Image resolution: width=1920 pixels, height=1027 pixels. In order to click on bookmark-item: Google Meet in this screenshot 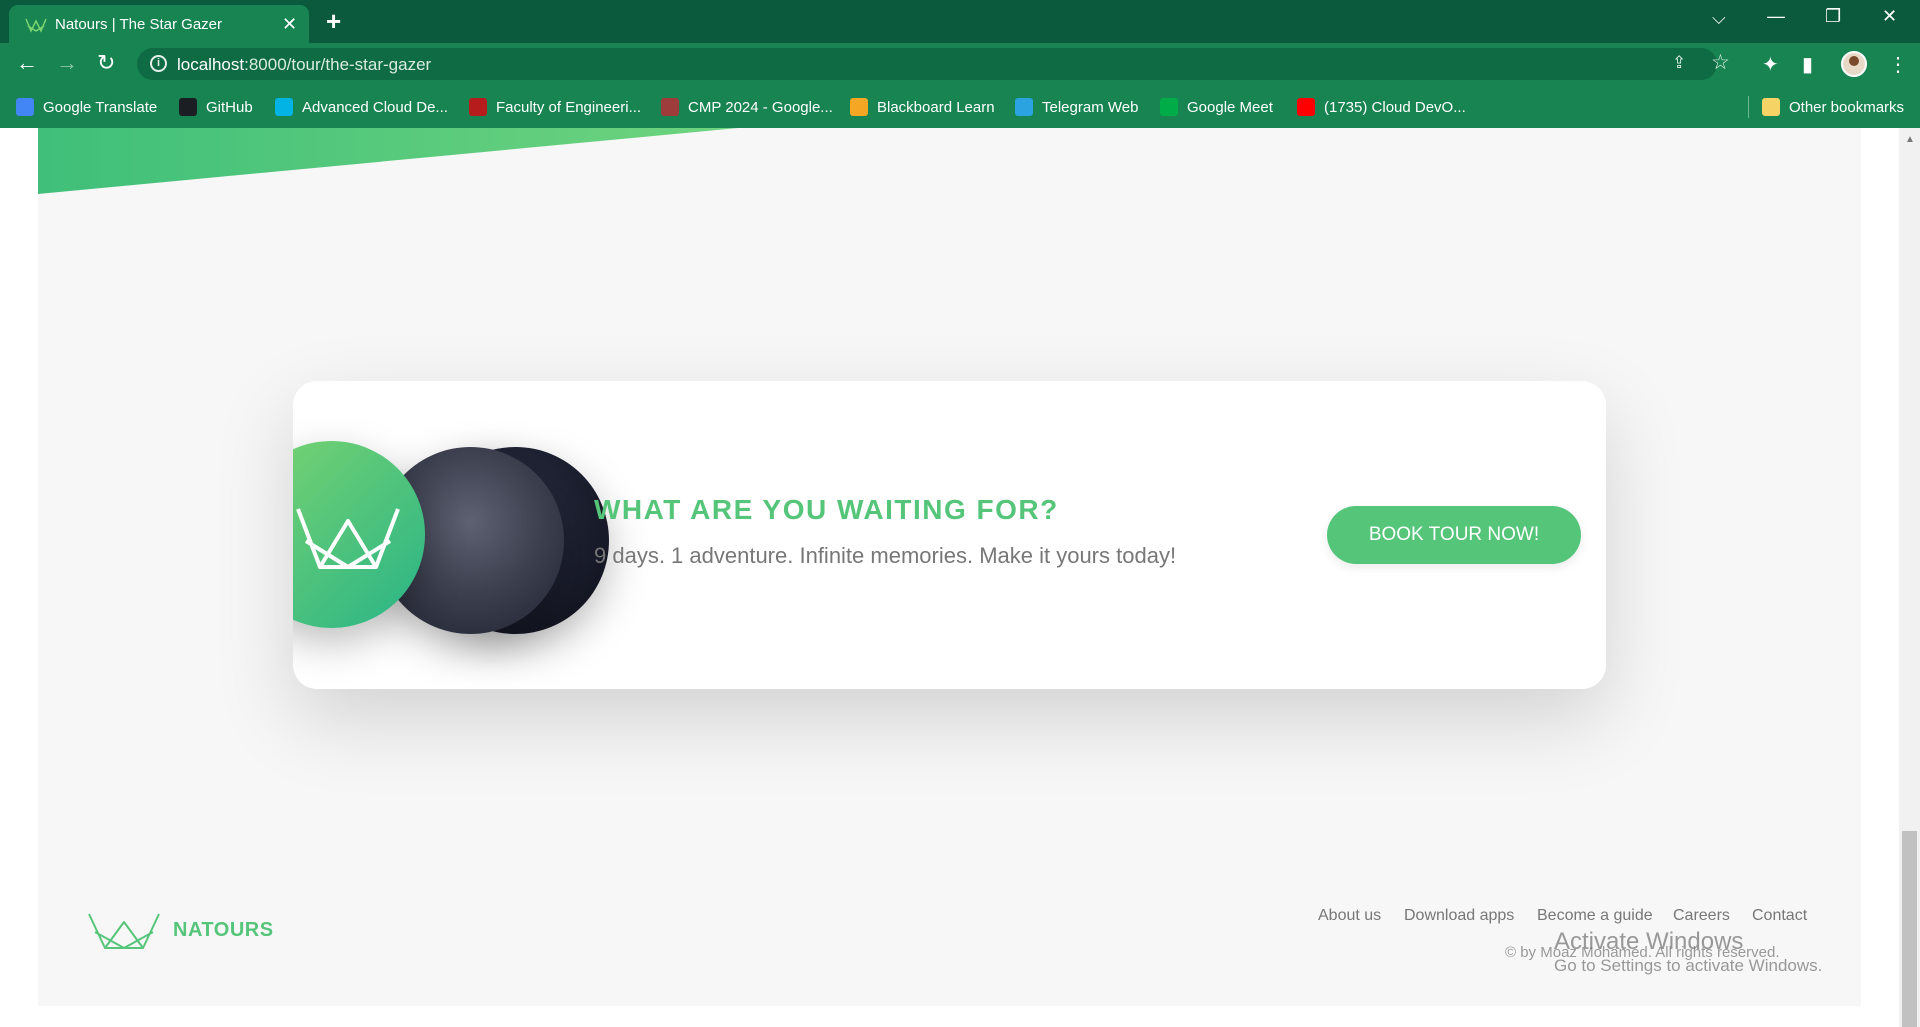, I will do `click(1216, 107)`.